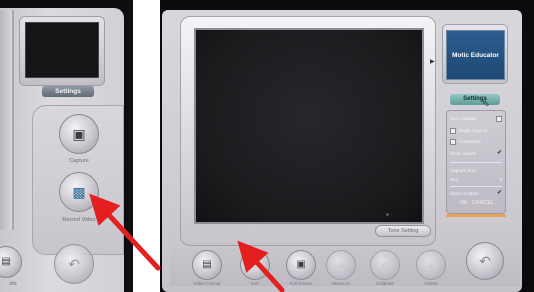 The image size is (534, 292). What do you see at coordinates (453, 130) in the screenshot?
I see `single-capture-radio` at bounding box center [453, 130].